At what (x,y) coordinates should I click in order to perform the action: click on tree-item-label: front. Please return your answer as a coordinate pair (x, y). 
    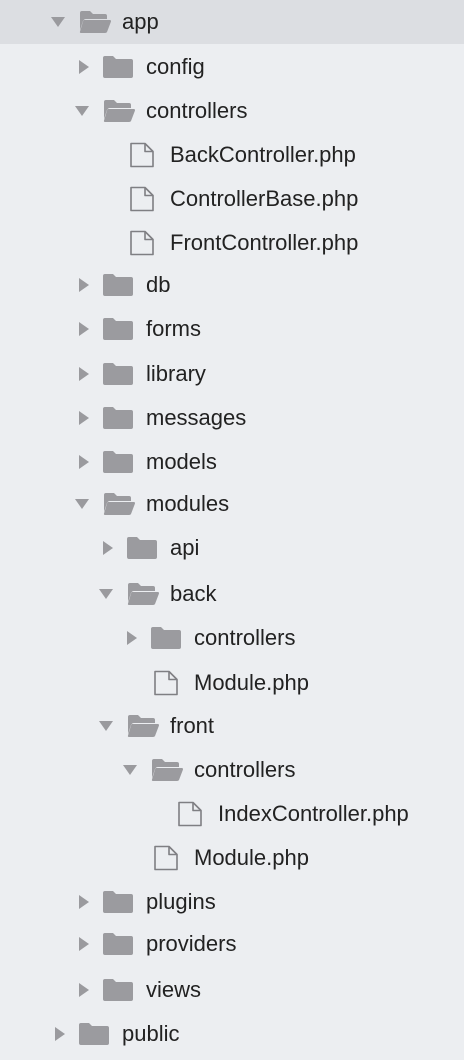
    Looking at the image, I should click on (192, 725).